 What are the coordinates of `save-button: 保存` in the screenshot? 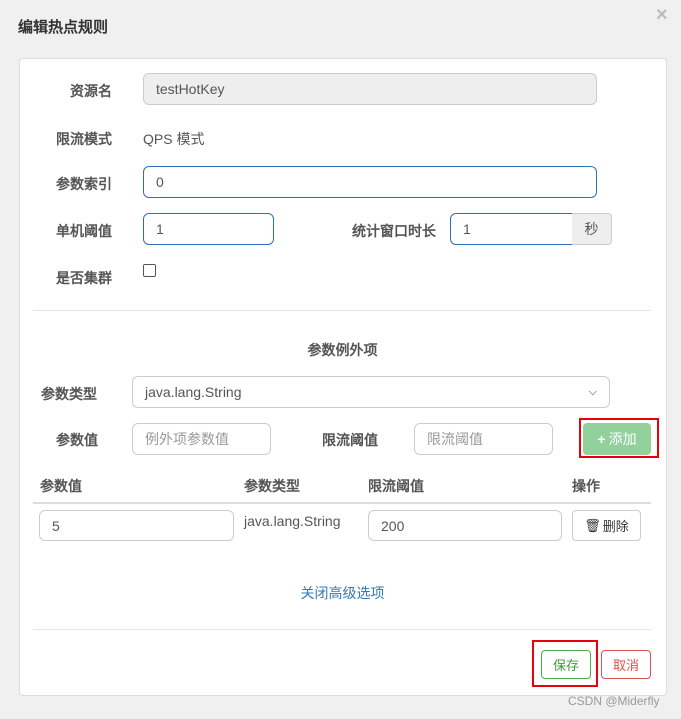 It's located at (566, 664).